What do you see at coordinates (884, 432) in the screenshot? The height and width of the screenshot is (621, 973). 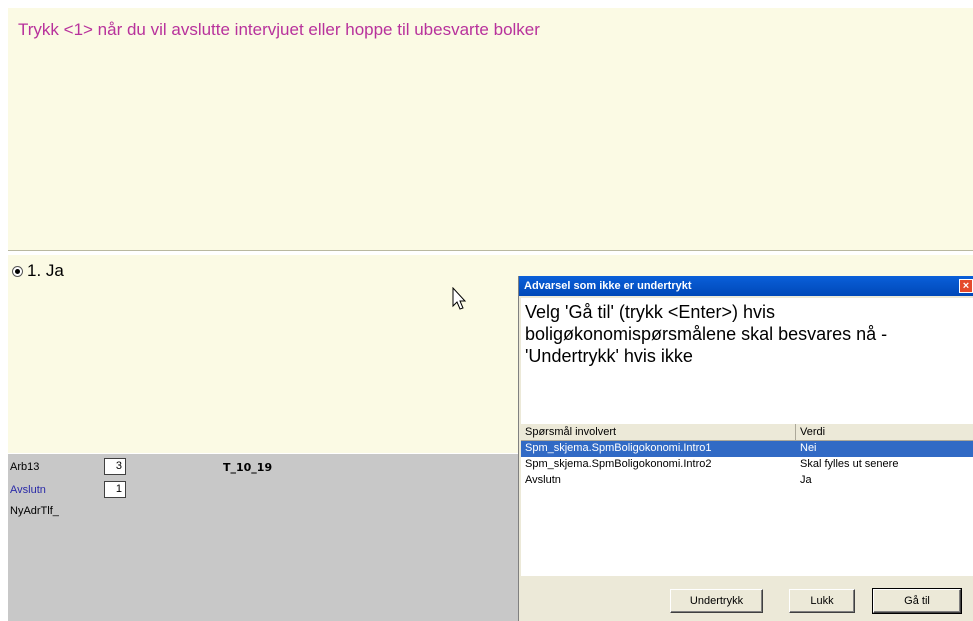 I see `column-header-value: Verdi` at bounding box center [884, 432].